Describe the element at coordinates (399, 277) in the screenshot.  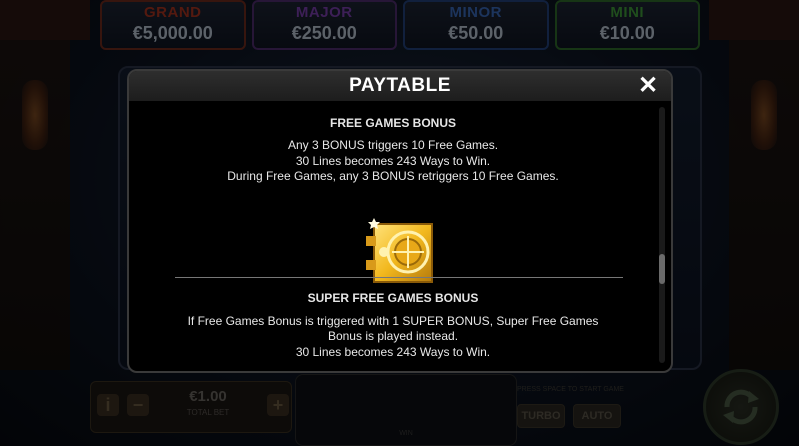
I see `section-divider` at that location.